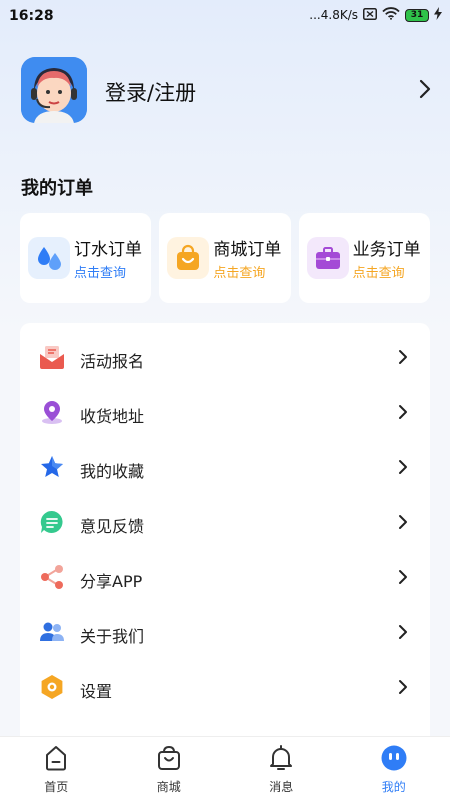 This screenshot has height=800, width=450. What do you see at coordinates (112, 636) in the screenshot?
I see `menu-label: 关于我们` at bounding box center [112, 636].